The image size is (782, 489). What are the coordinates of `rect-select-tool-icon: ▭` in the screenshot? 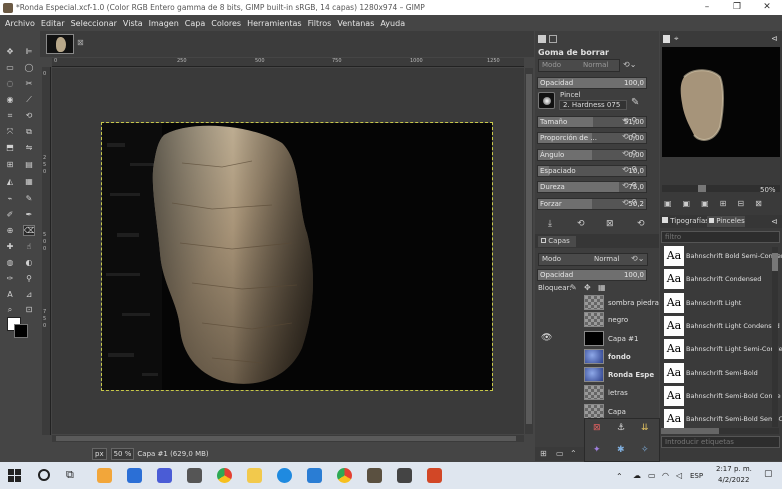 It's located at (10, 67).